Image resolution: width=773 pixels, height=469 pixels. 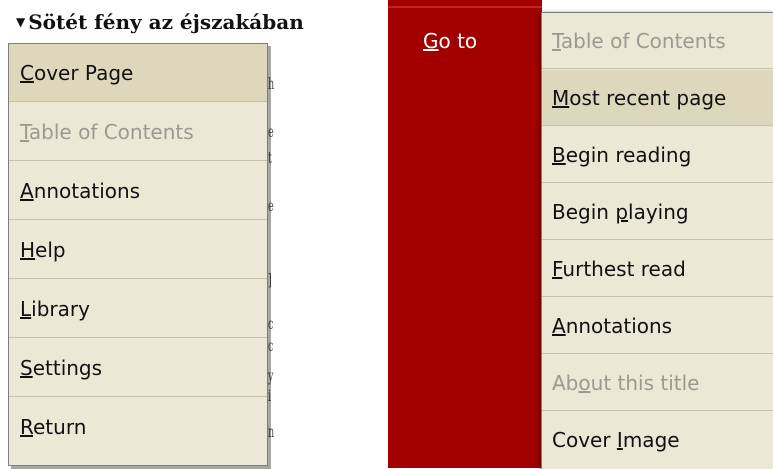 What do you see at coordinates (657, 98) in the screenshot?
I see `menu-item-most-recent-page: Most recent page` at bounding box center [657, 98].